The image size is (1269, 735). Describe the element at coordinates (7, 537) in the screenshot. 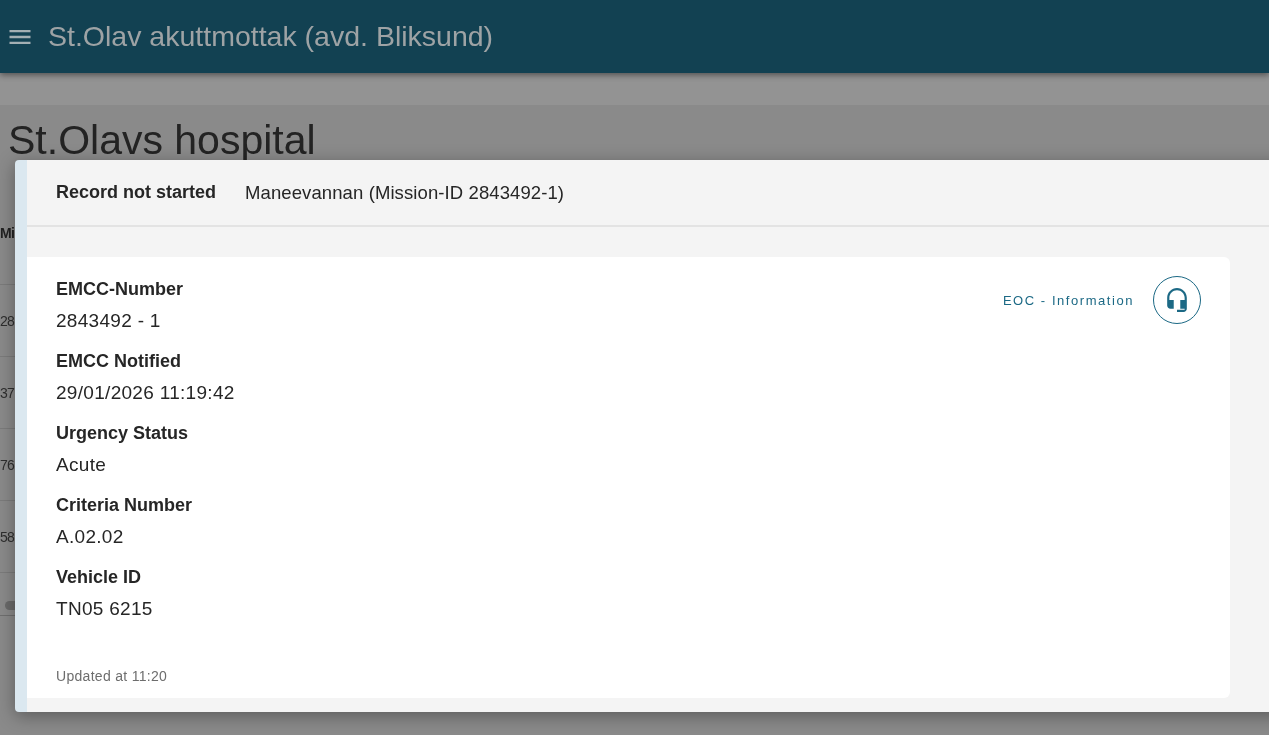

I see `table-cell-text: 58` at that location.